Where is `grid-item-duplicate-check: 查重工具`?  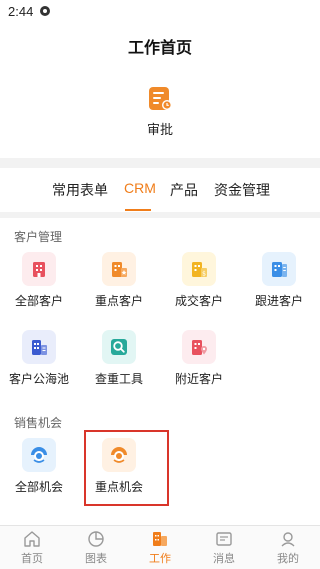
grid-item-duplicate-check: 查重工具 is located at coordinates (119, 358).